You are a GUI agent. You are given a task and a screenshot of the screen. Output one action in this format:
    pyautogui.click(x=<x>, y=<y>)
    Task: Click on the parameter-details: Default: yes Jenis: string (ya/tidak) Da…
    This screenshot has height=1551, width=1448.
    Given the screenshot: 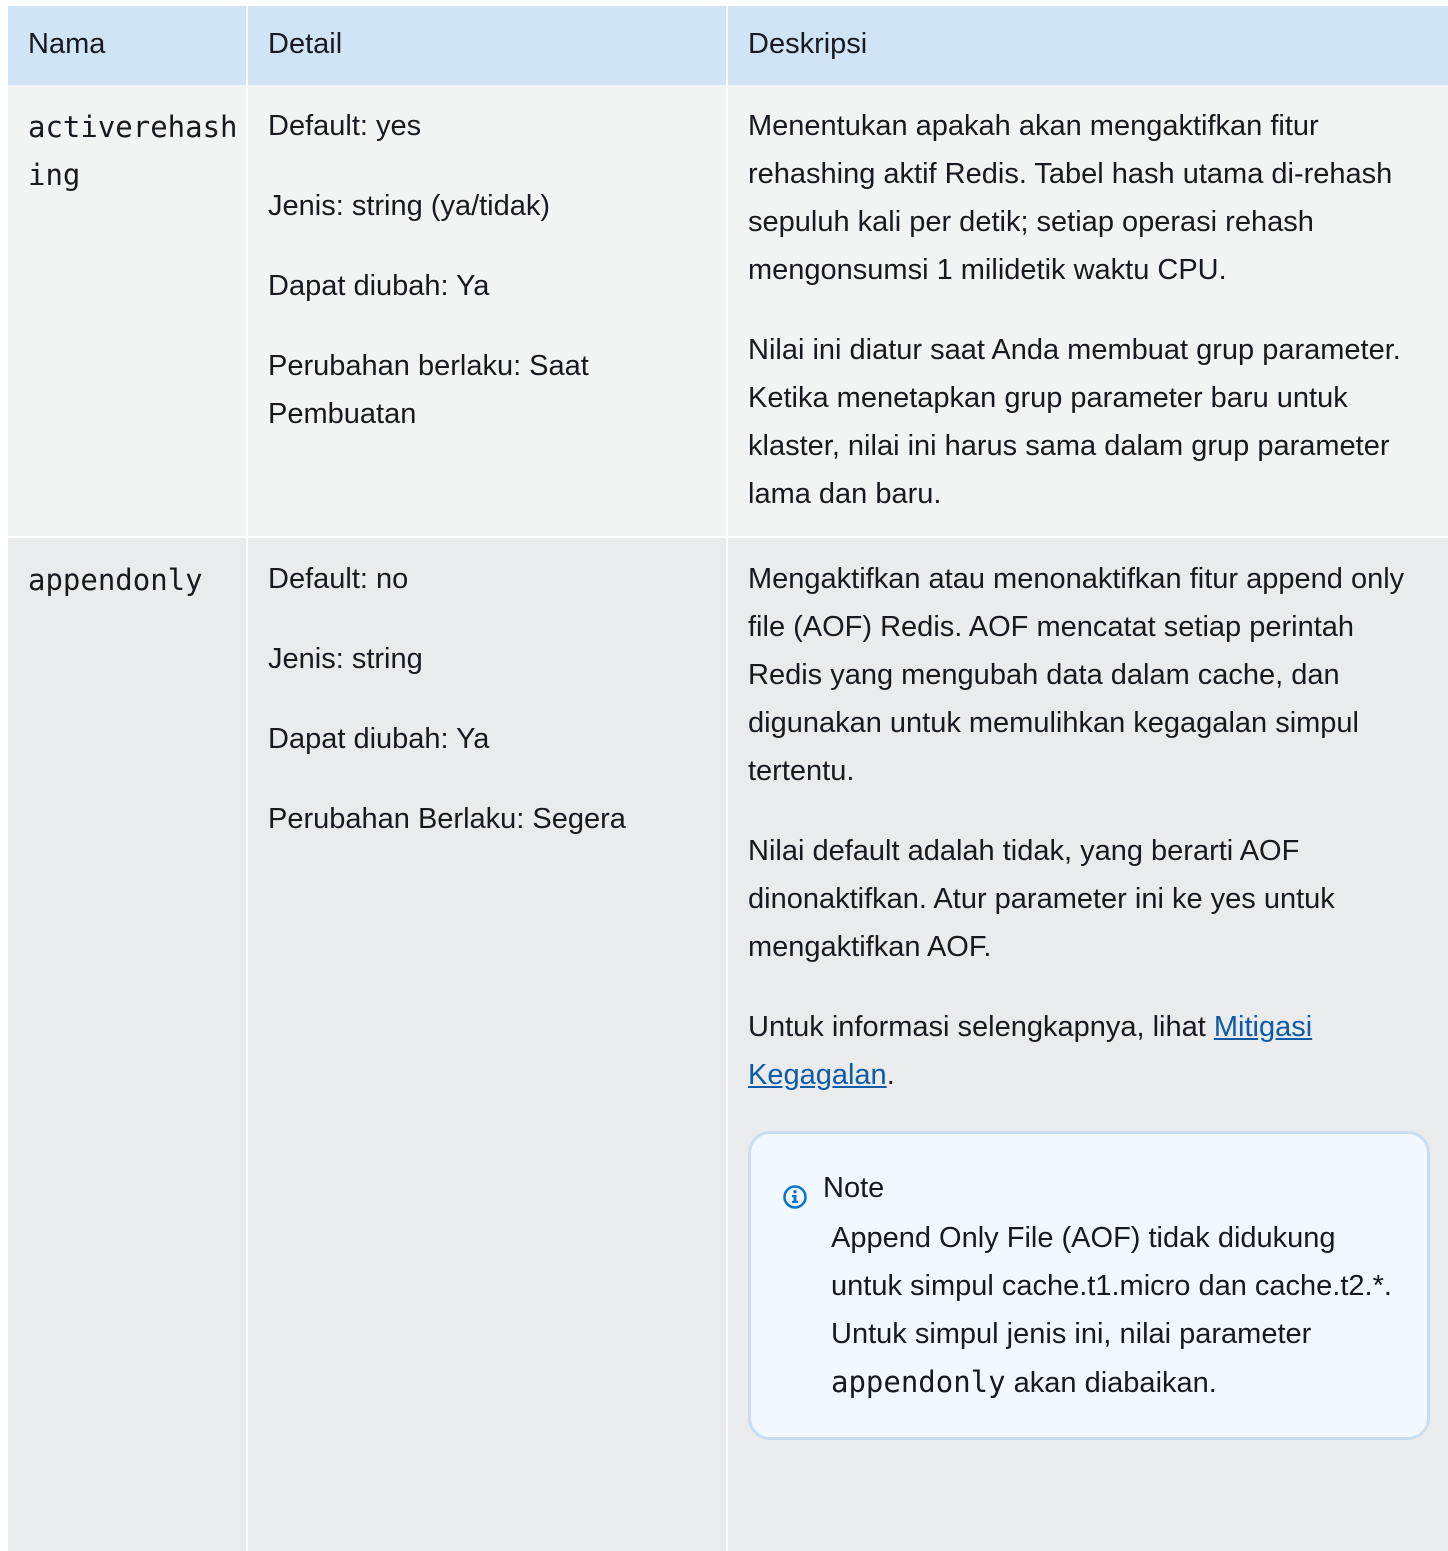 What is the action you would take?
    pyautogui.click(x=487, y=317)
    